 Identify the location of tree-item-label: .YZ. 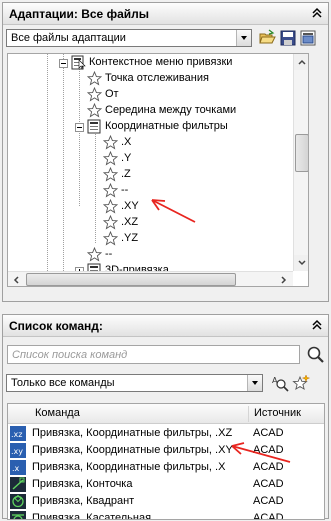
(130, 238).